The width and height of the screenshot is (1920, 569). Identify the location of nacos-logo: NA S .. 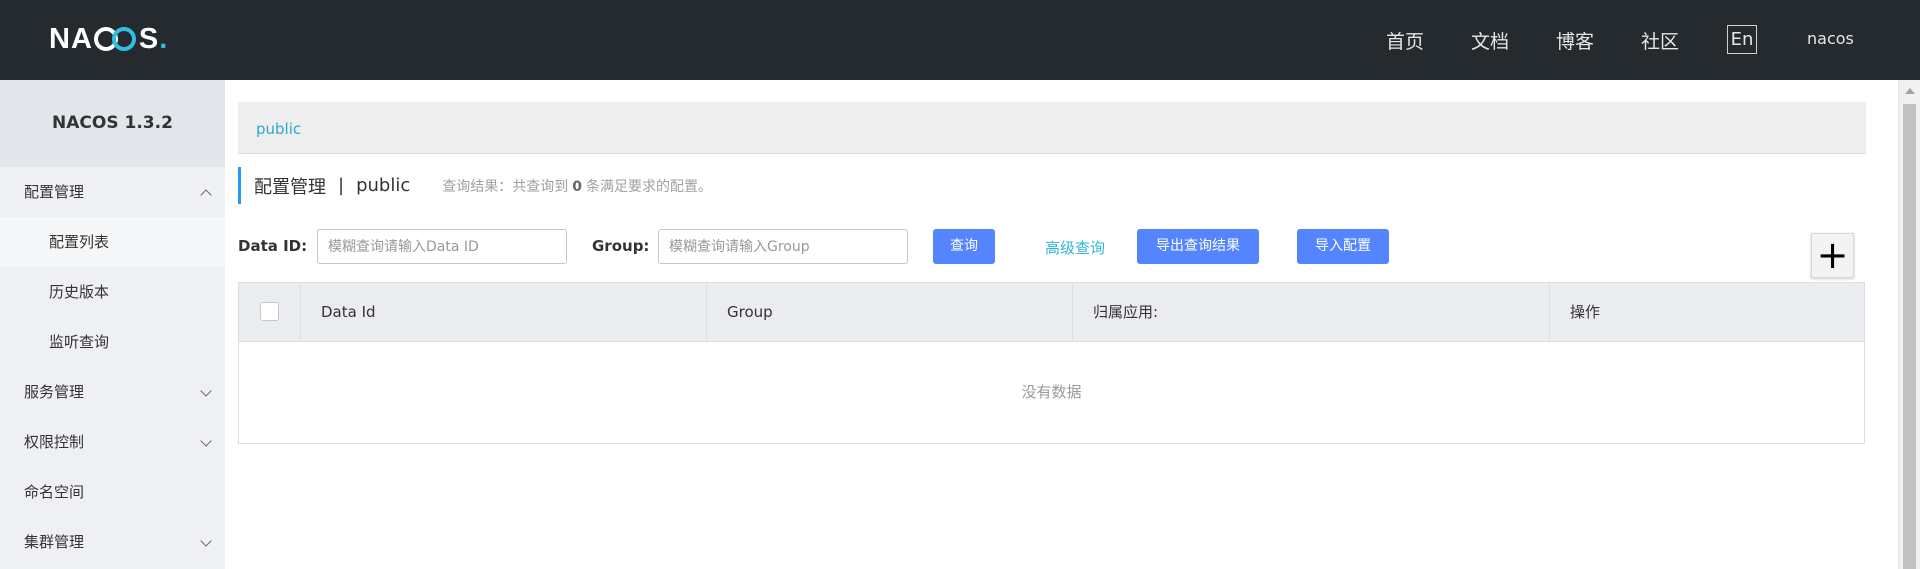
(108, 39).